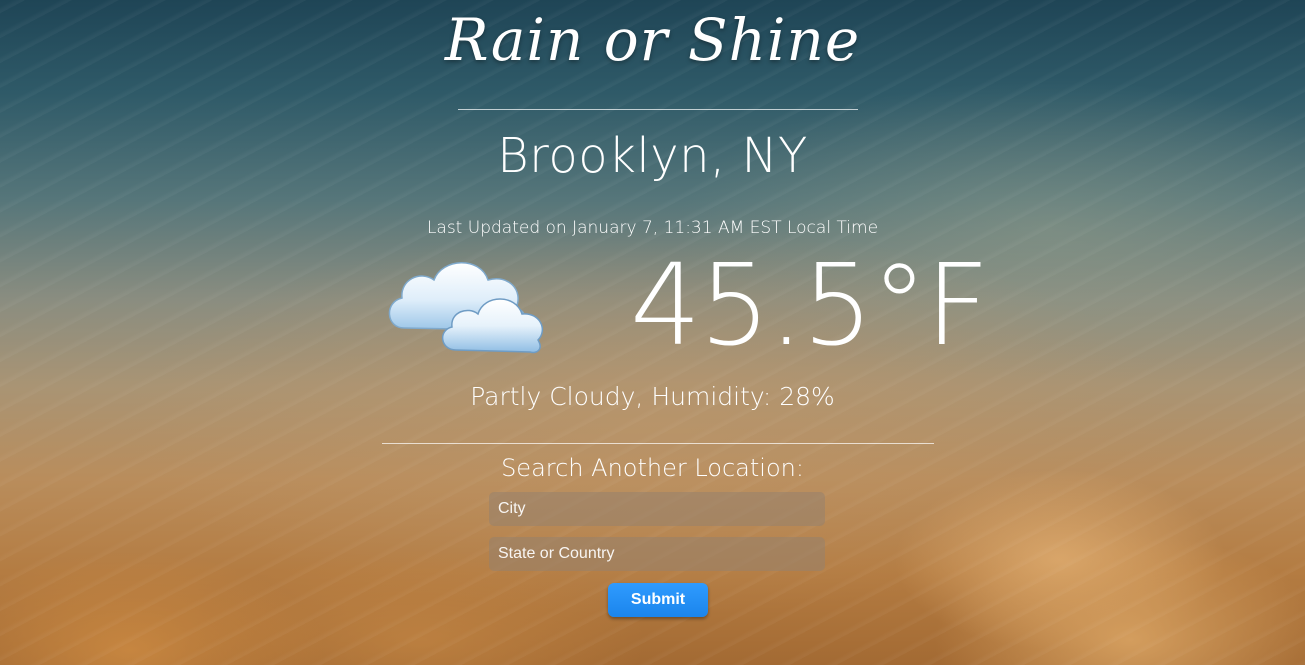 Image resolution: width=1305 pixels, height=665 pixels. Describe the element at coordinates (652, 40) in the screenshot. I see `app-title: Rain or Shine` at that location.